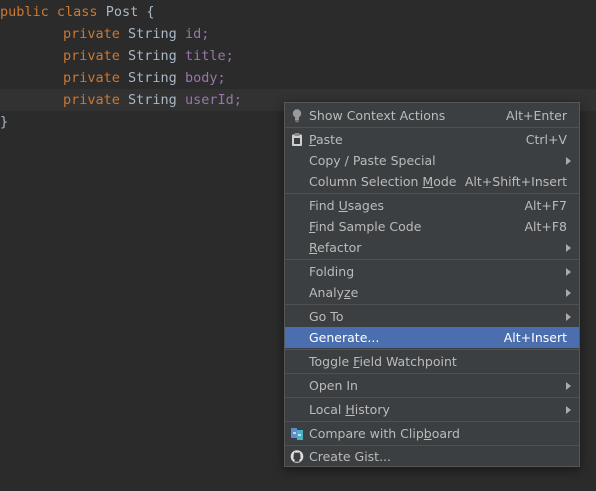  What do you see at coordinates (432, 409) in the screenshot?
I see `menu-item-local-history: Local History` at bounding box center [432, 409].